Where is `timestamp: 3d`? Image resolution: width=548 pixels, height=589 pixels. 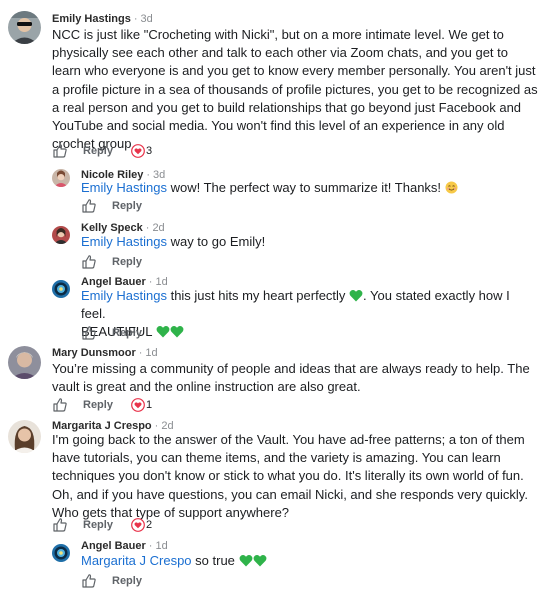 timestamp: 3d is located at coordinates (147, 19).